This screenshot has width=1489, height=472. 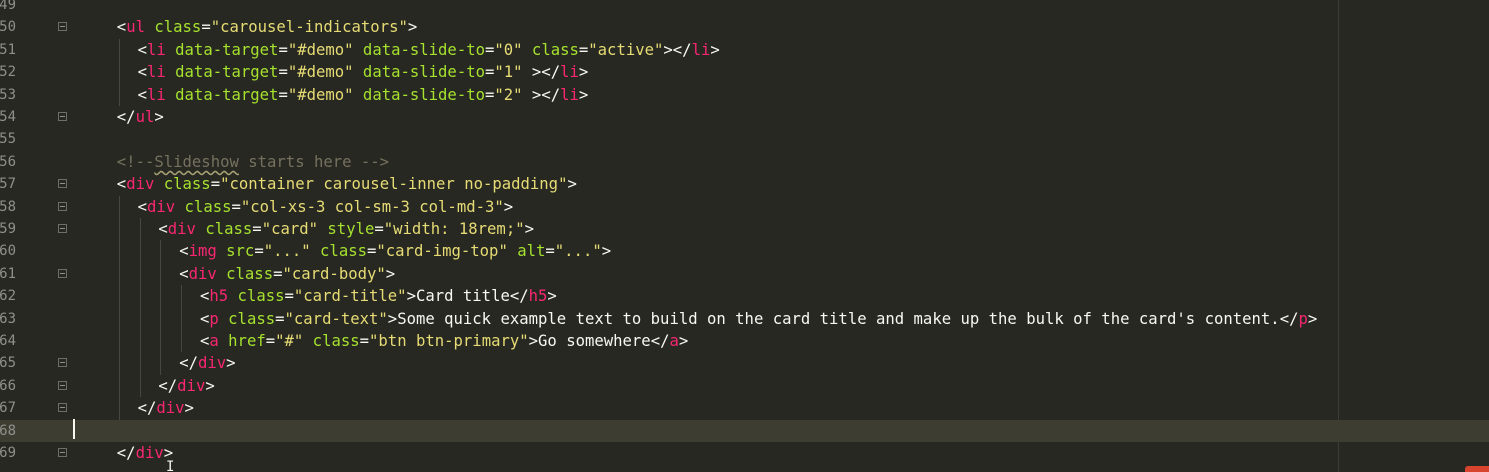 What do you see at coordinates (222, 72) in the screenshot?
I see `code-token: data-target` at bounding box center [222, 72].